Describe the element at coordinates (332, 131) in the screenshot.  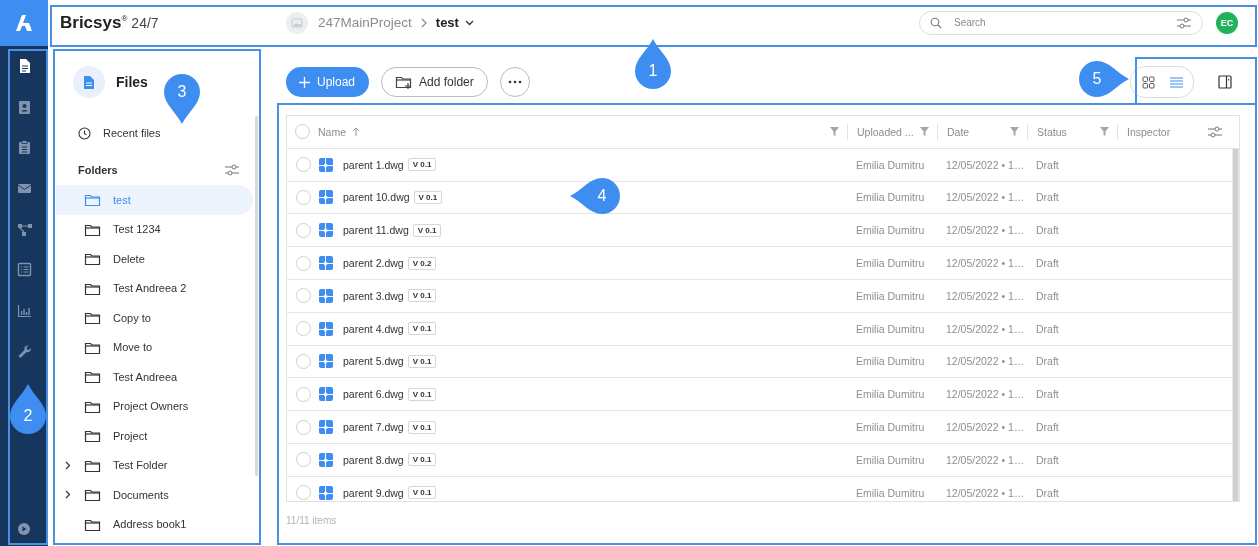
I see `column-header: Name` at that location.